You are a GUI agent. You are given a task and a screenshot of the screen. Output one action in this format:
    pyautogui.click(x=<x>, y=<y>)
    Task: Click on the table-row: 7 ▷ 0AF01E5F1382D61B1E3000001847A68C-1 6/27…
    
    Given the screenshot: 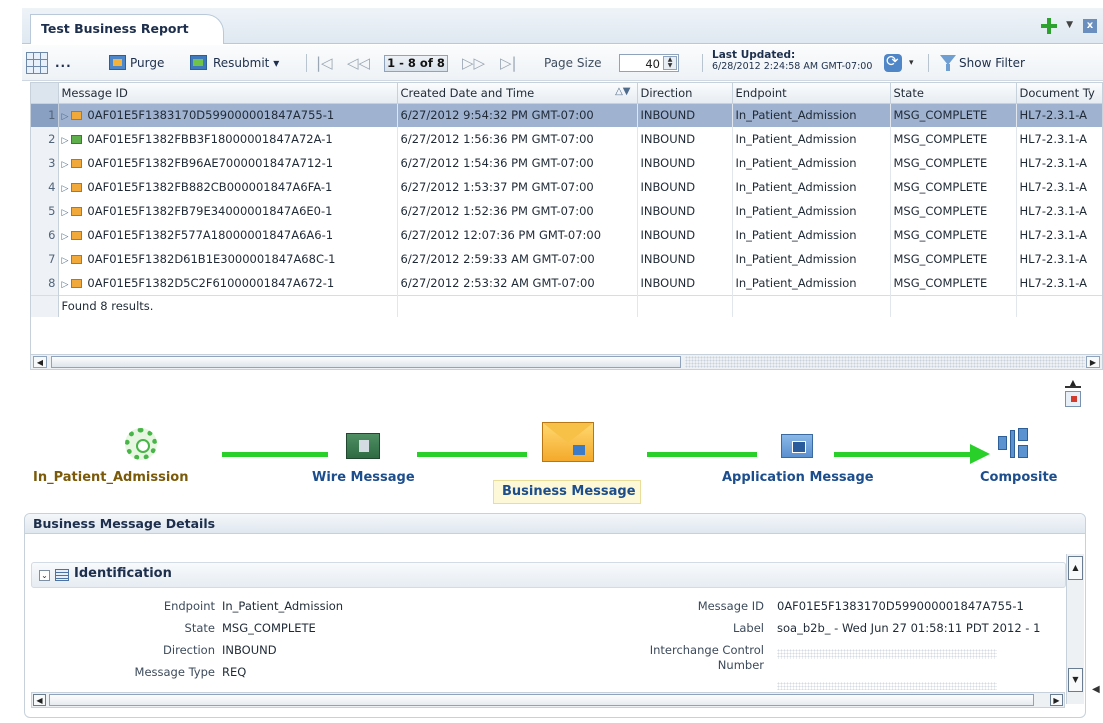 What is the action you would take?
    pyautogui.click(x=566, y=259)
    